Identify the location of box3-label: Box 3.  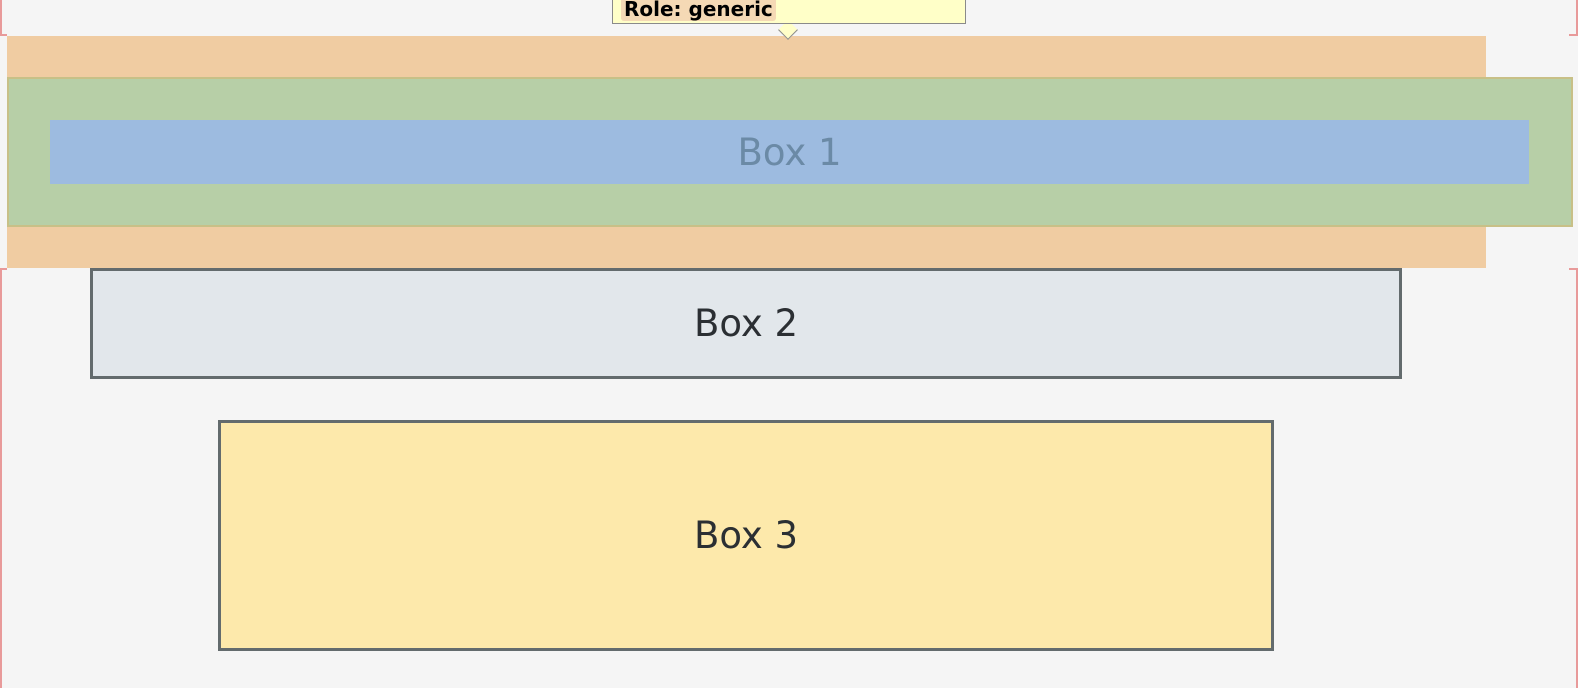
(746, 535).